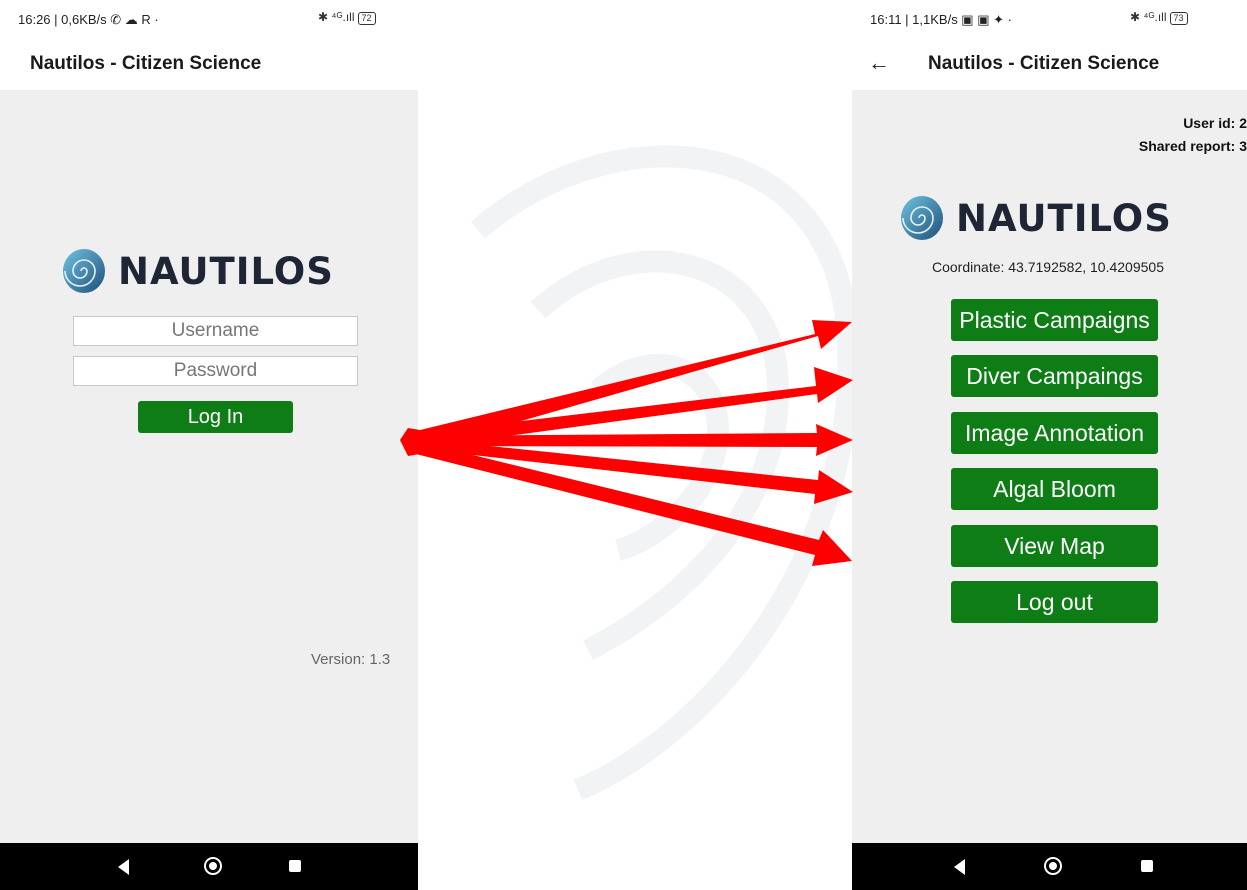 Image resolution: width=1247 pixels, height=890 pixels. I want to click on app-bar: Nautilos - Citizen Science, so click(209, 64).